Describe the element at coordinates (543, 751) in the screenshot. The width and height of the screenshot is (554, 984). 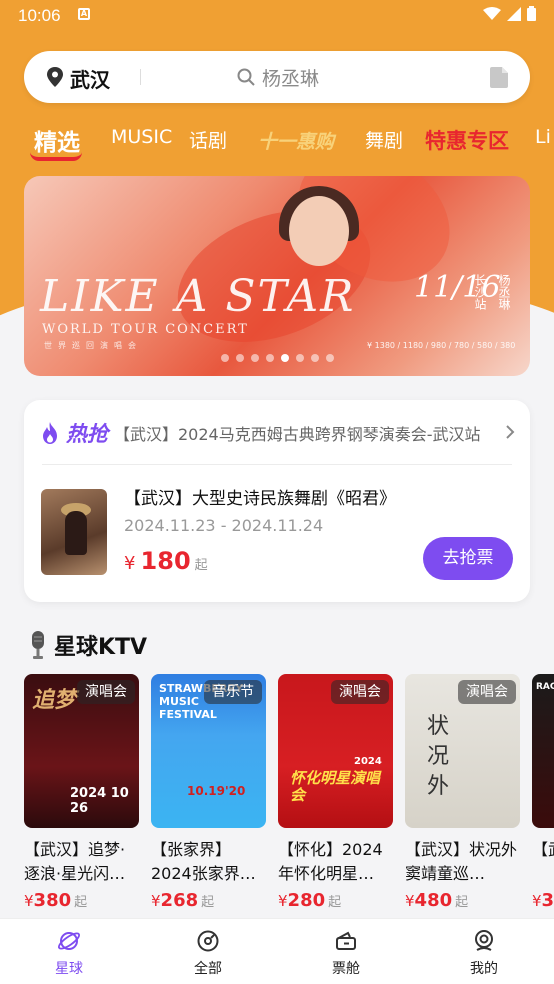
I see `card-poster: RAC` at that location.